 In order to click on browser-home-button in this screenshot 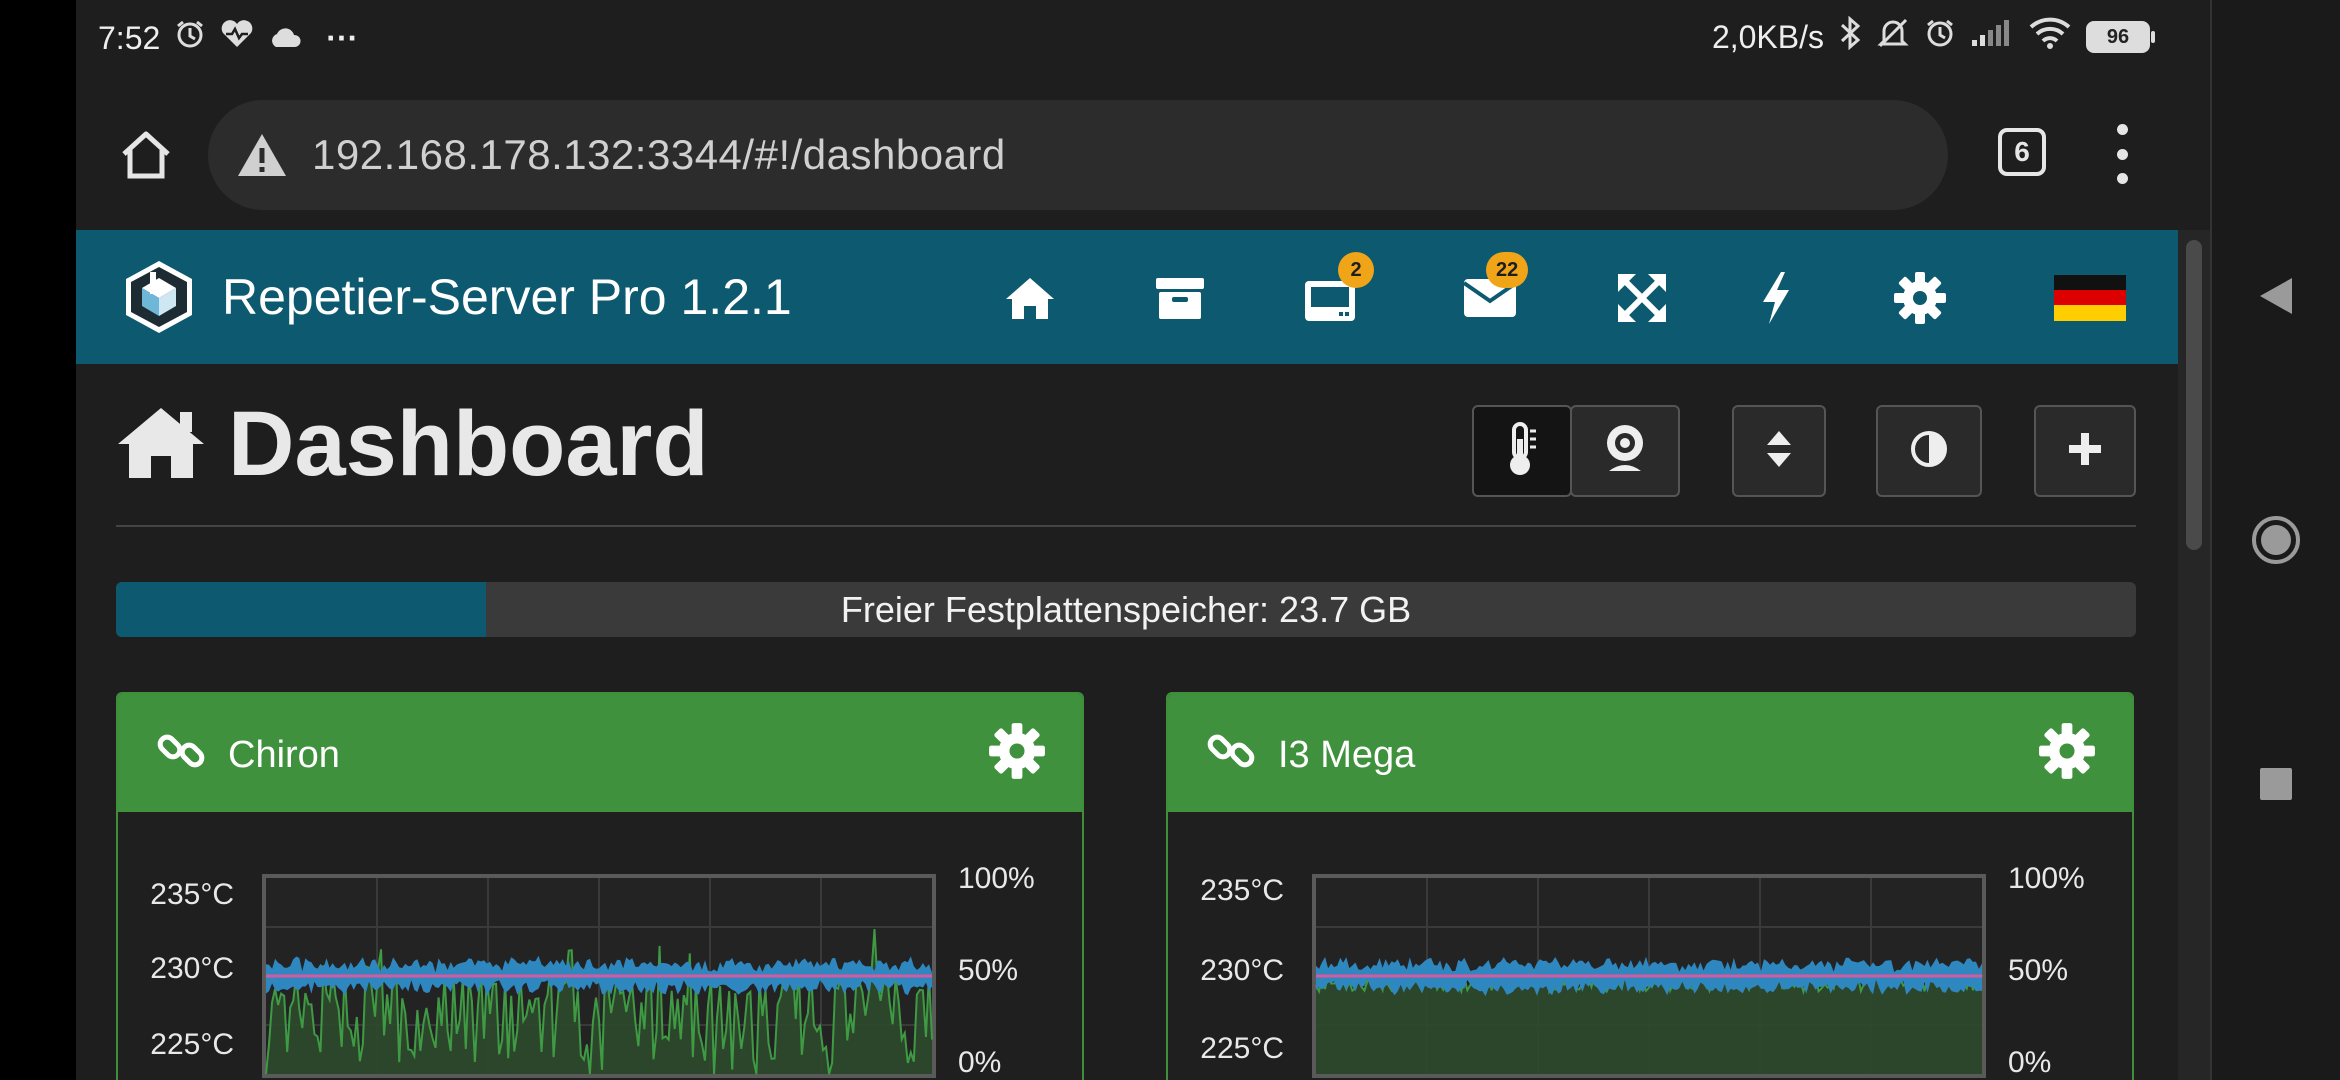, I will do `click(146, 154)`.